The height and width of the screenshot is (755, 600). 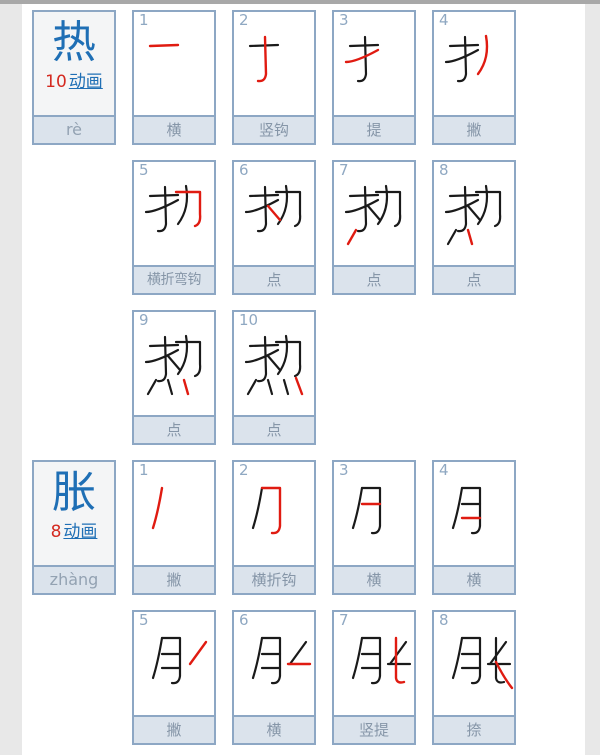 I want to click on stroke-step-card: 5 横折弯钩, so click(x=174, y=227).